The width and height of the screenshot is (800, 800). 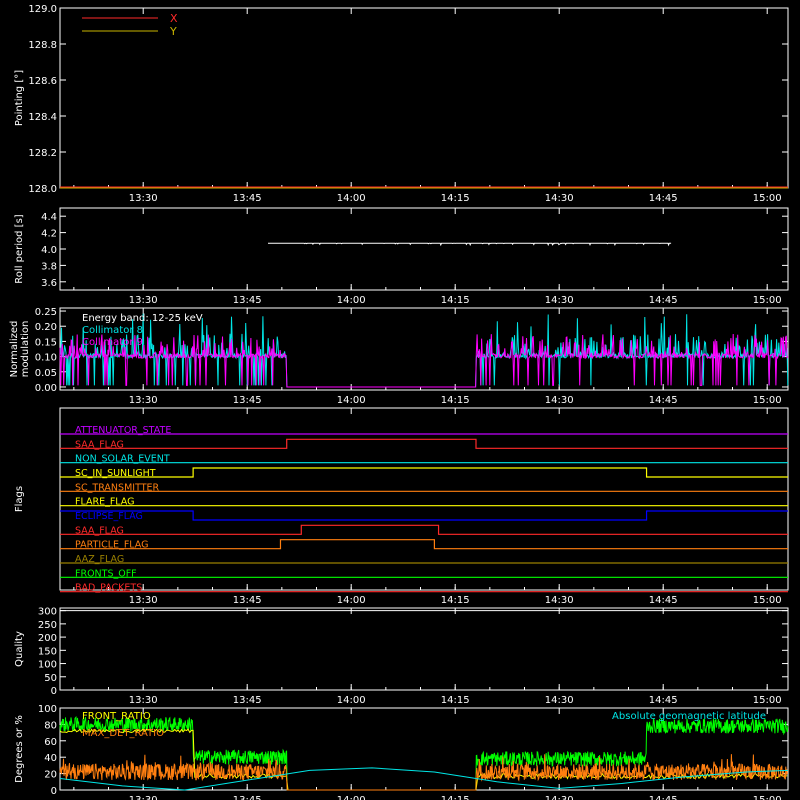 What do you see at coordinates (19, 649) in the screenshot?
I see `y-axis-label-quality: Quality` at bounding box center [19, 649].